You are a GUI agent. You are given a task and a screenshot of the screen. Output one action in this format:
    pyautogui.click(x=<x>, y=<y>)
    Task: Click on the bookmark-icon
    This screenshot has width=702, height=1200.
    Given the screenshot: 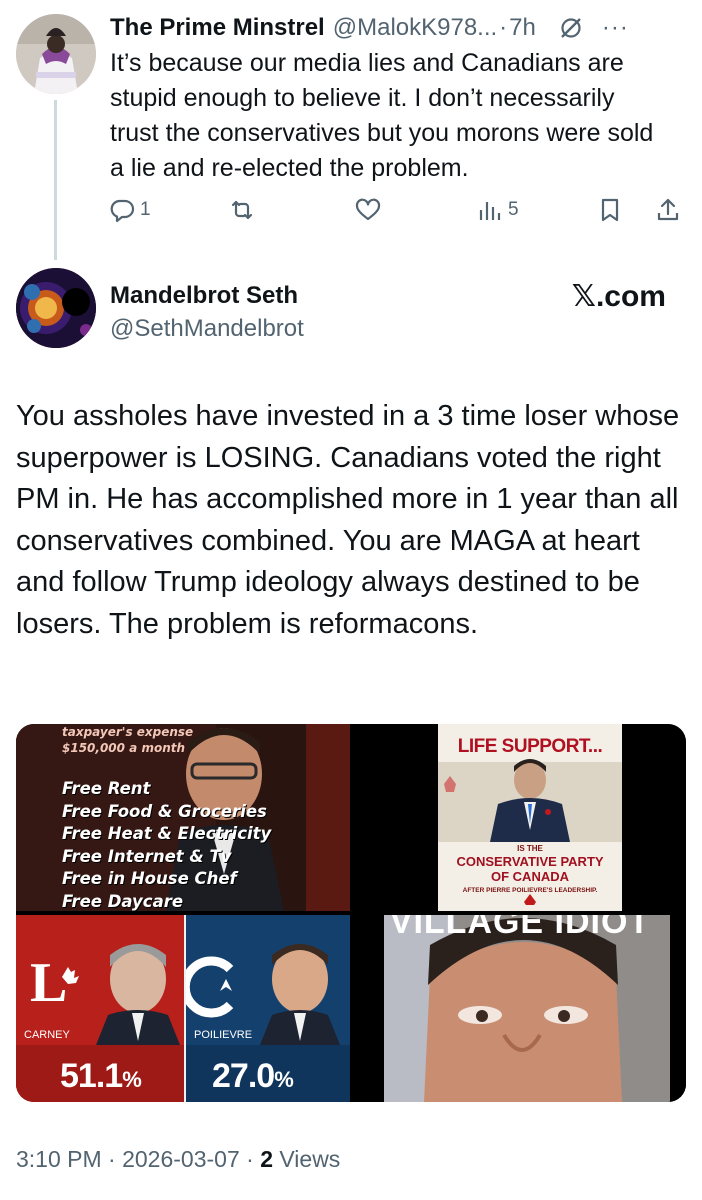 What is the action you would take?
    pyautogui.click(x=610, y=210)
    